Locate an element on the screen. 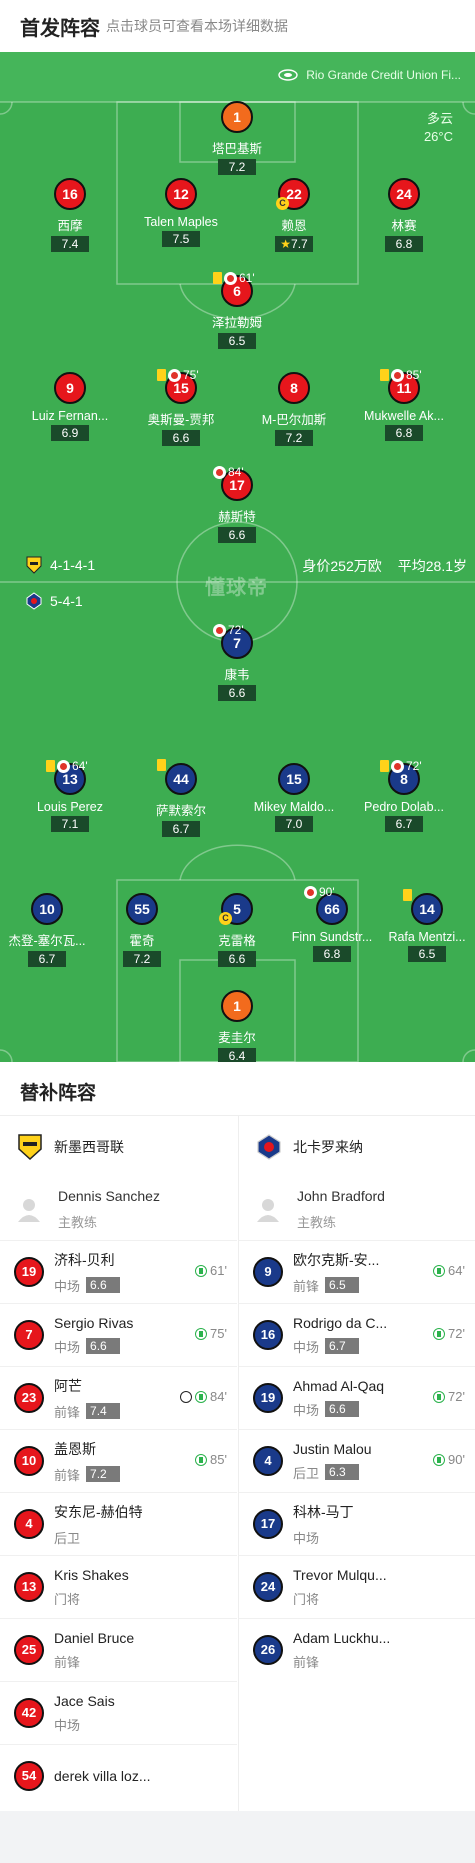 Image resolution: width=475 pixels, height=1863 pixels. weather-text: 多云 is located at coordinates (439, 118).